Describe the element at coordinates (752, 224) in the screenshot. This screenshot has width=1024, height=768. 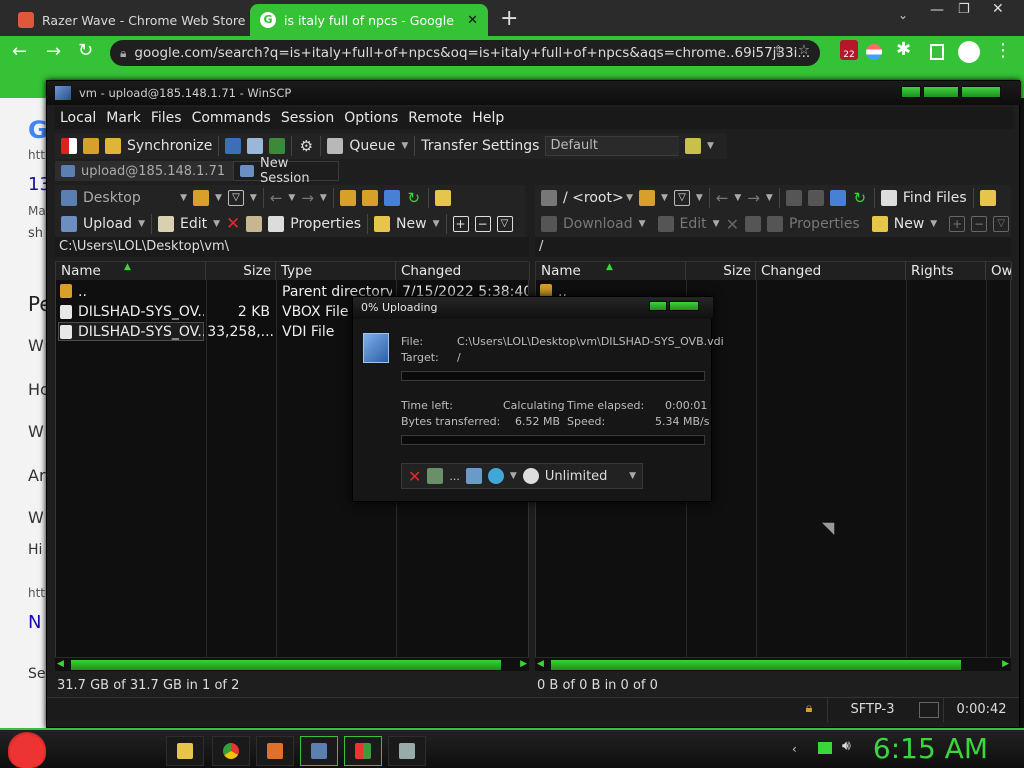
I see `rename-icon` at that location.